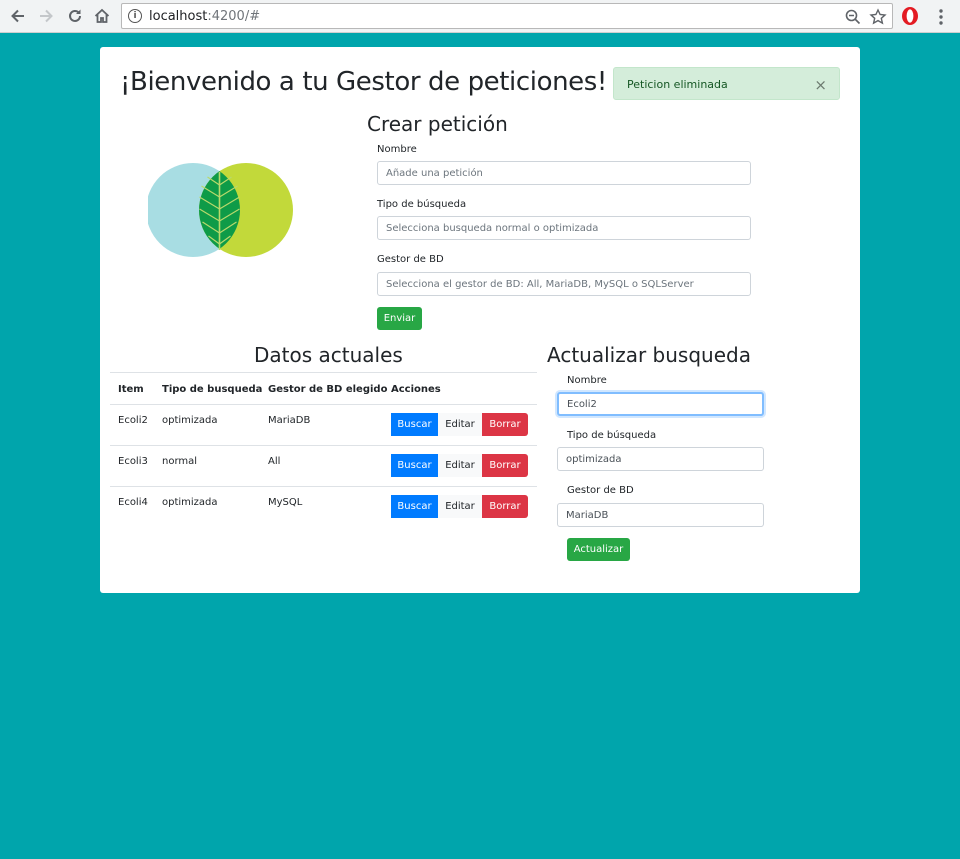 Image resolution: width=960 pixels, height=859 pixels. Describe the element at coordinates (289, 420) in the screenshot. I see `cell-db: MariaDB` at that location.